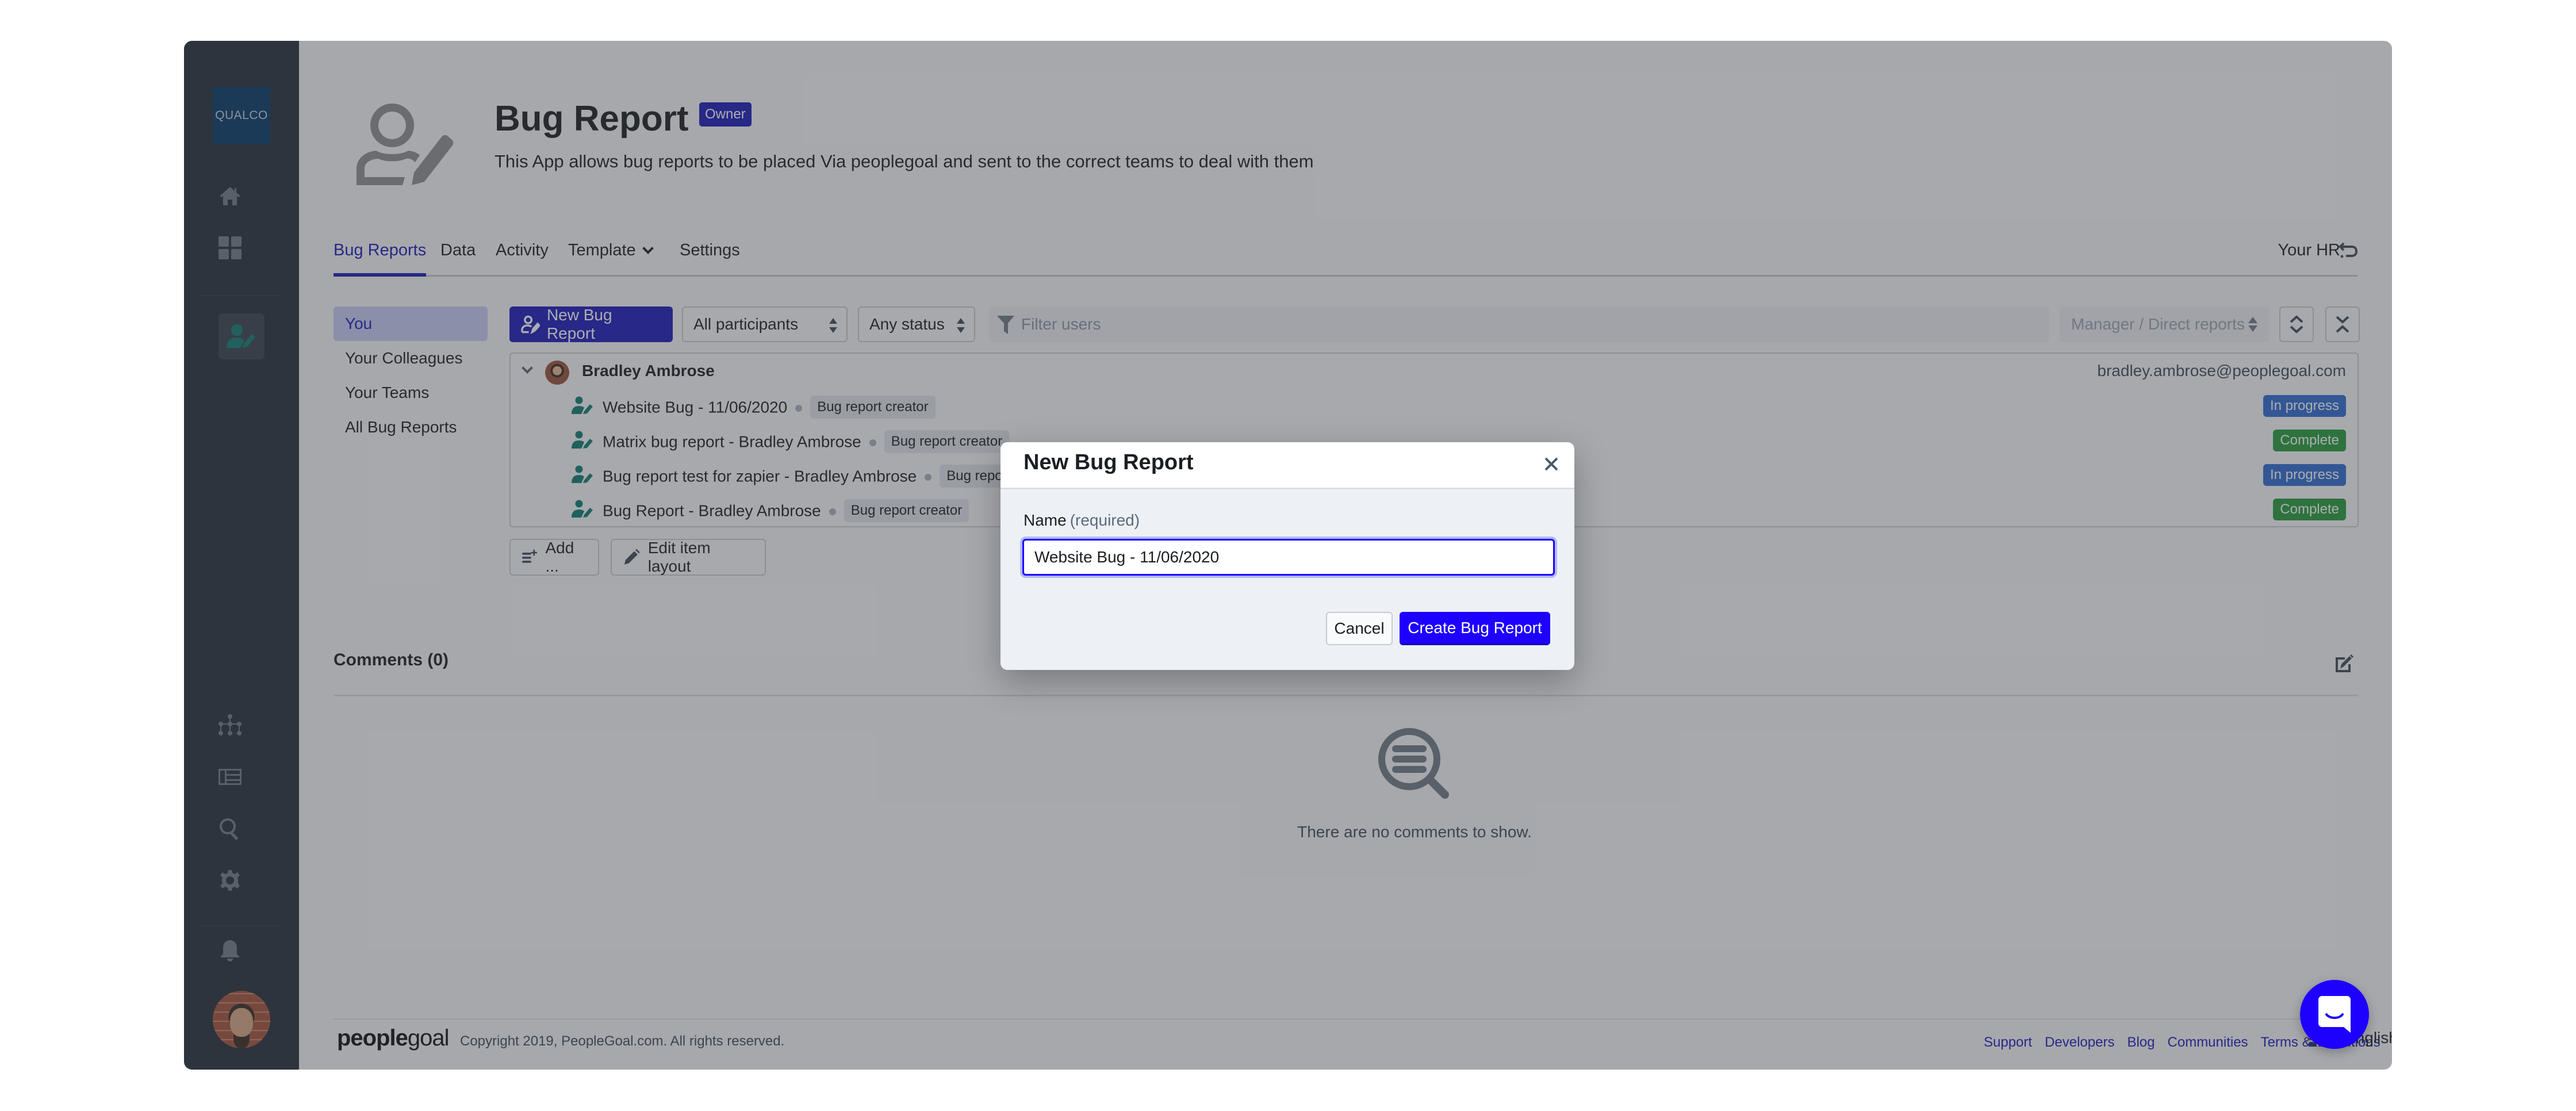  I want to click on name-field-label: Name (required), so click(1081, 520).